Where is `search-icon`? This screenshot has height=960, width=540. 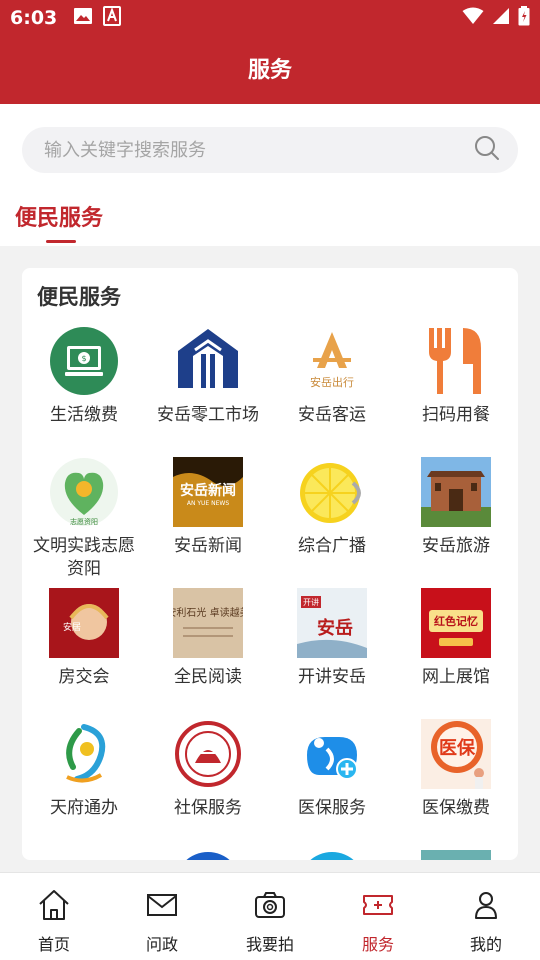 search-icon is located at coordinates (487, 150).